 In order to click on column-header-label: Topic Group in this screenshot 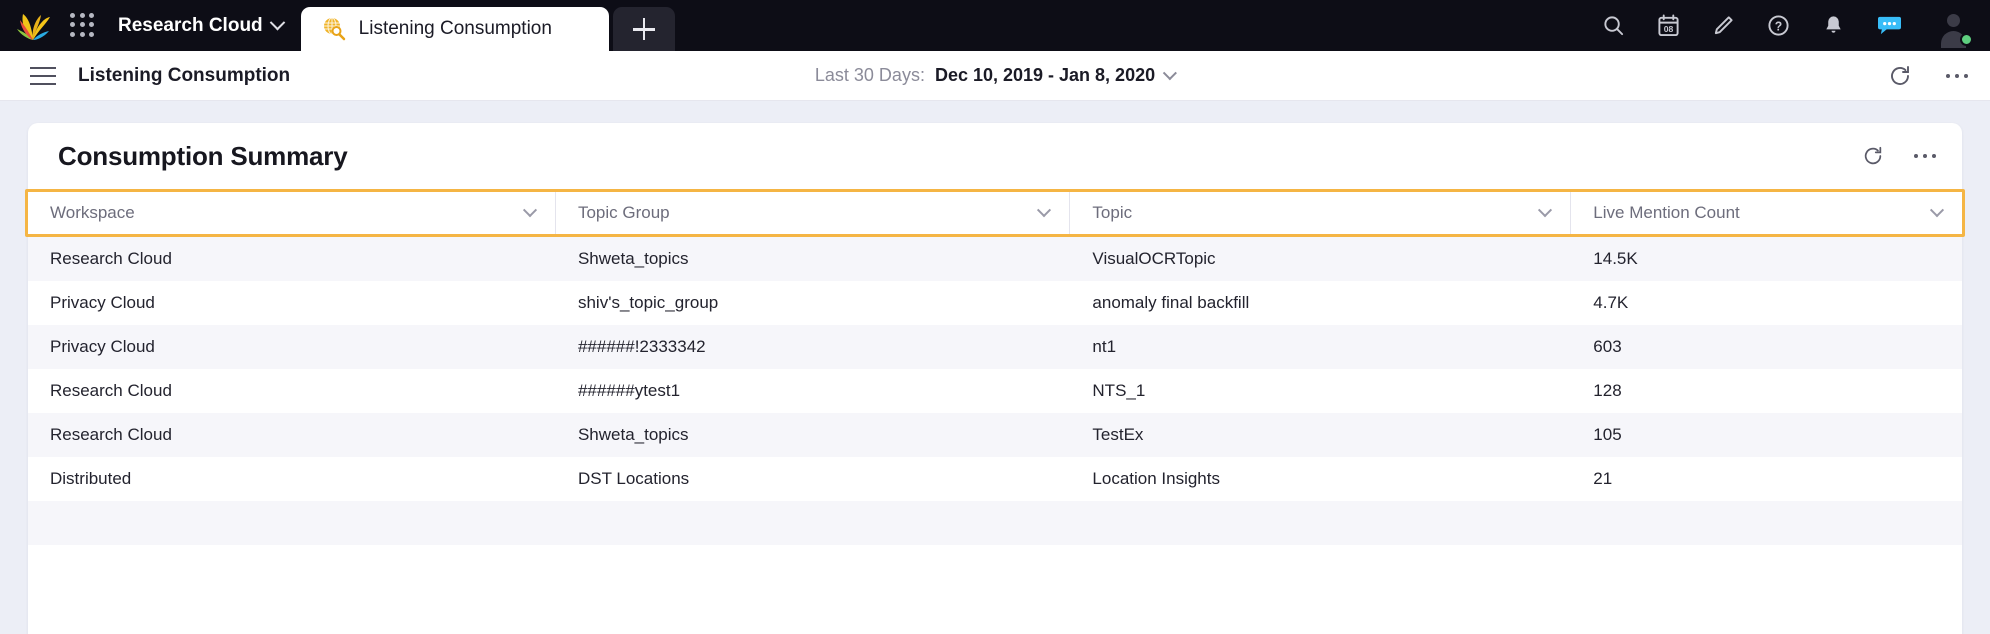, I will do `click(623, 212)`.